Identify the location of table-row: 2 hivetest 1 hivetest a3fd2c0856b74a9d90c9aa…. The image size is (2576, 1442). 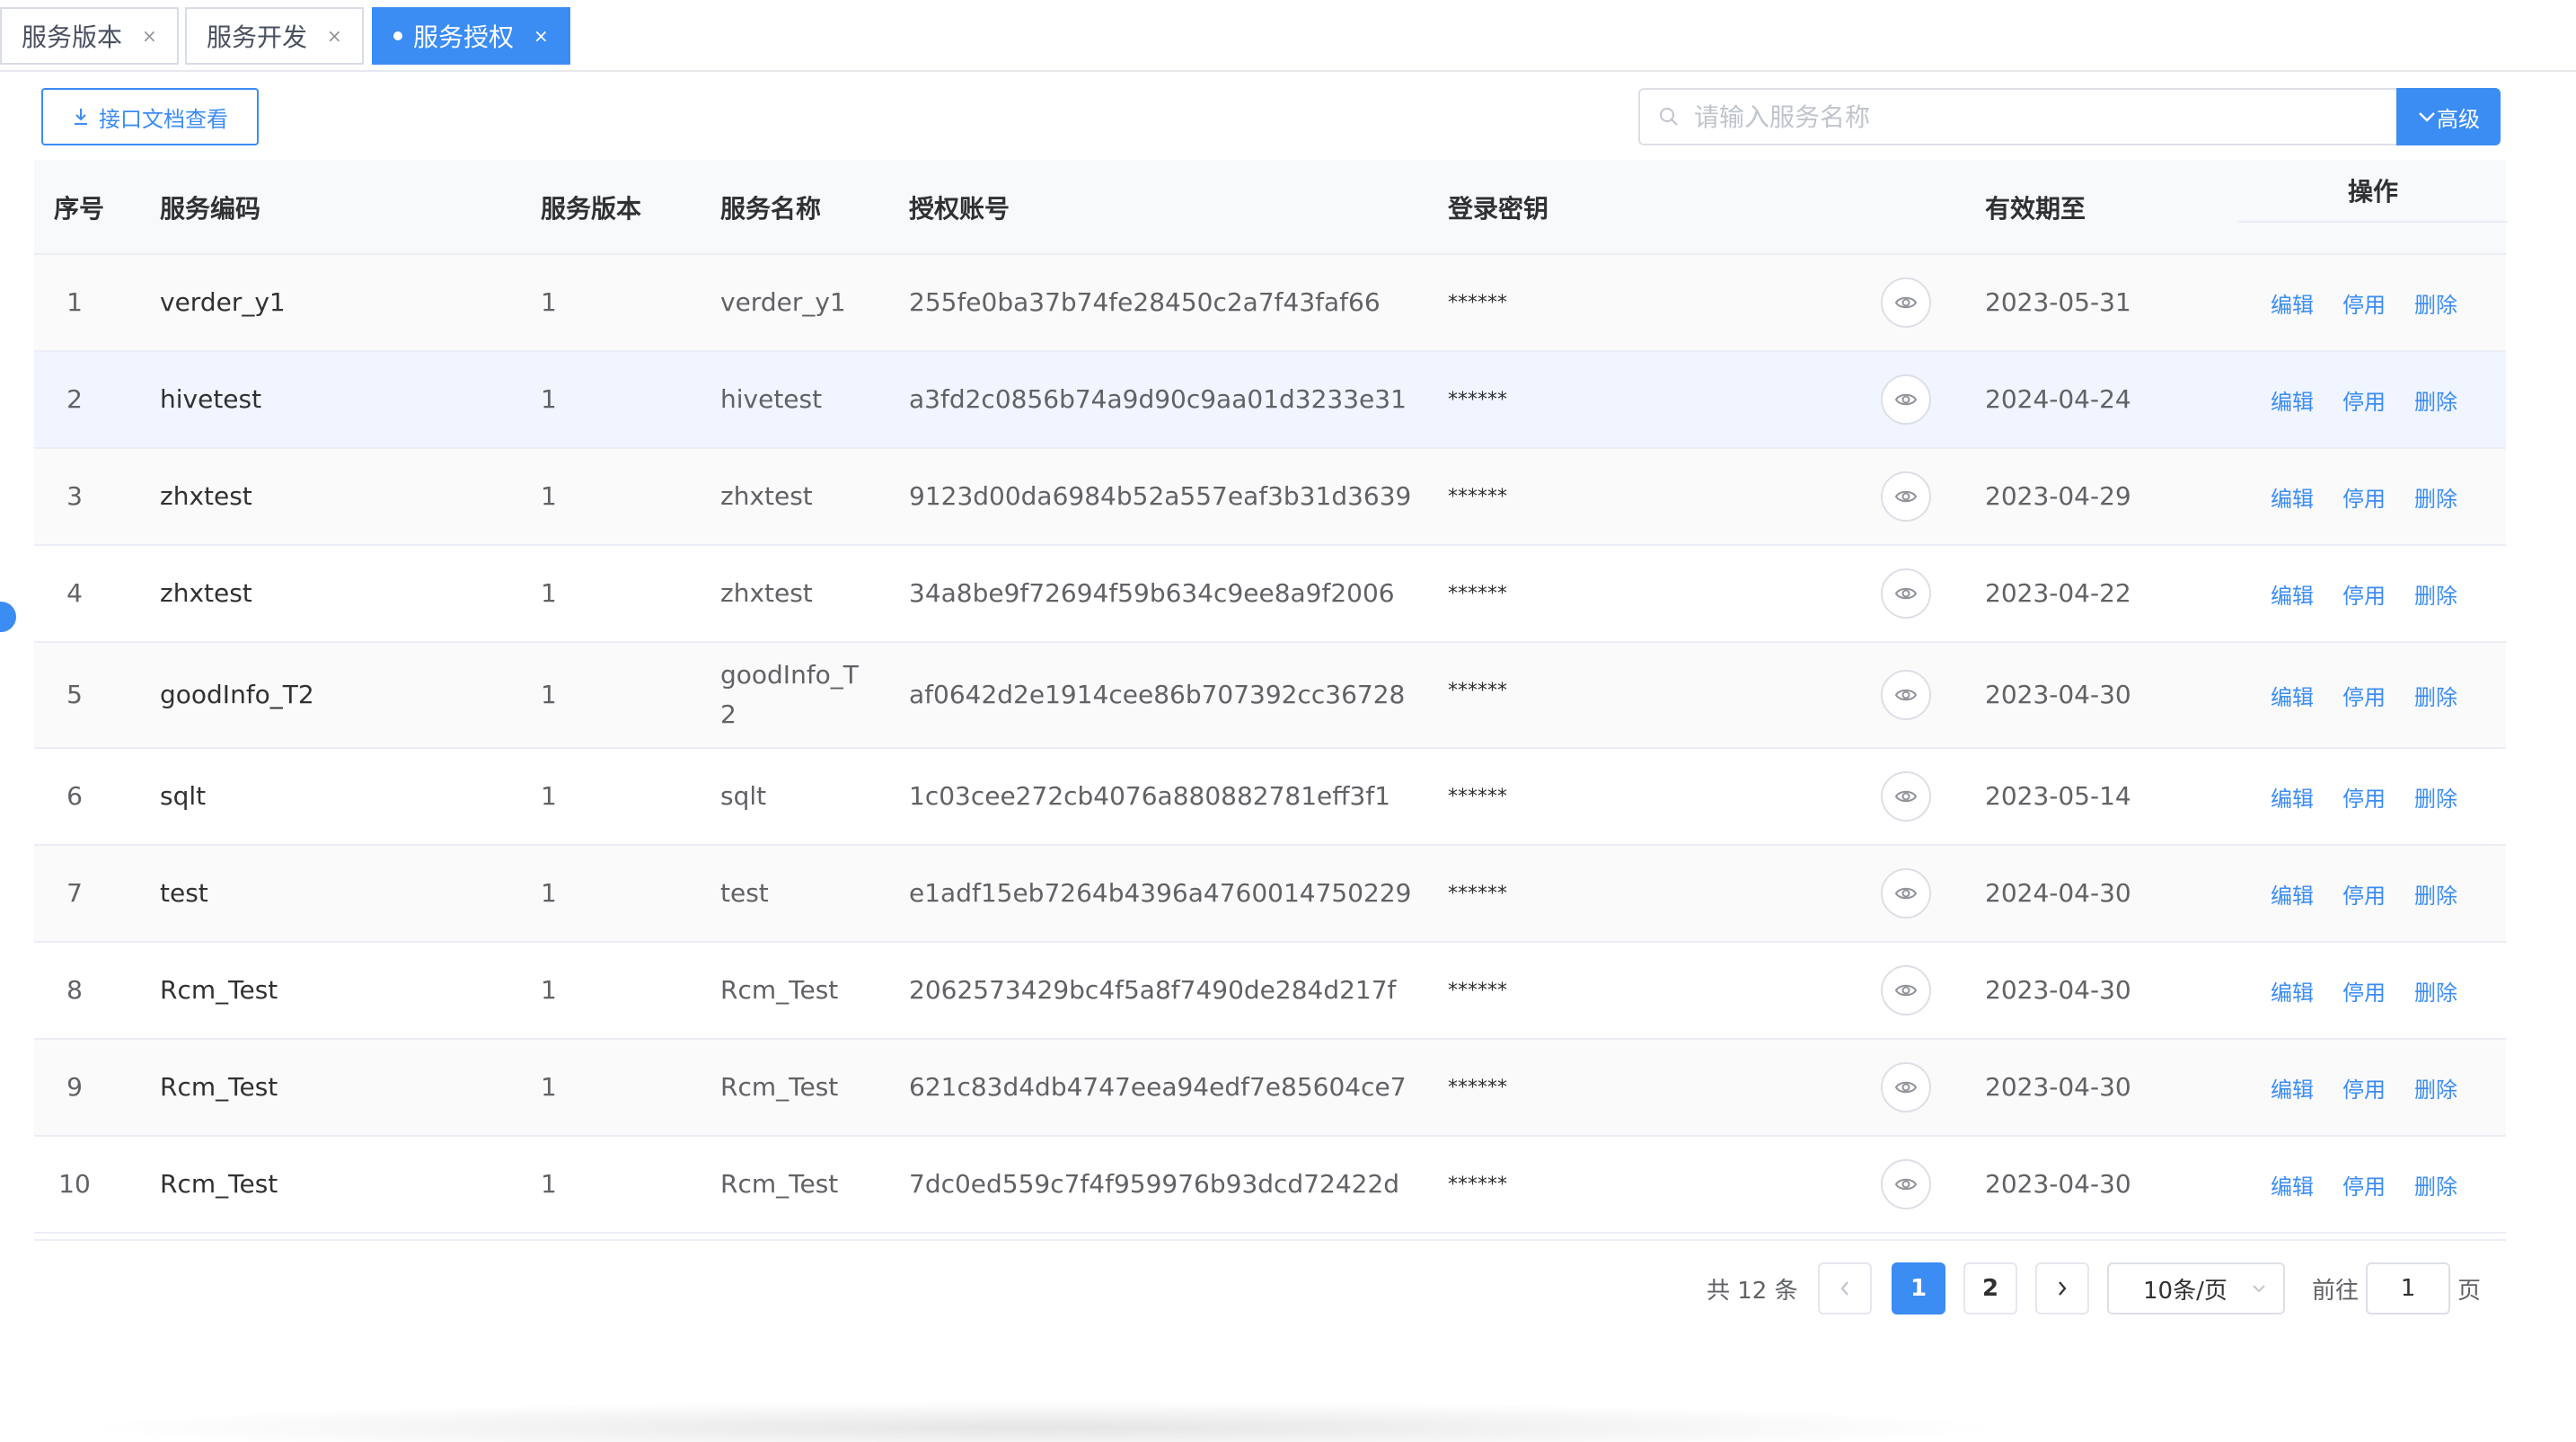
(1270, 400).